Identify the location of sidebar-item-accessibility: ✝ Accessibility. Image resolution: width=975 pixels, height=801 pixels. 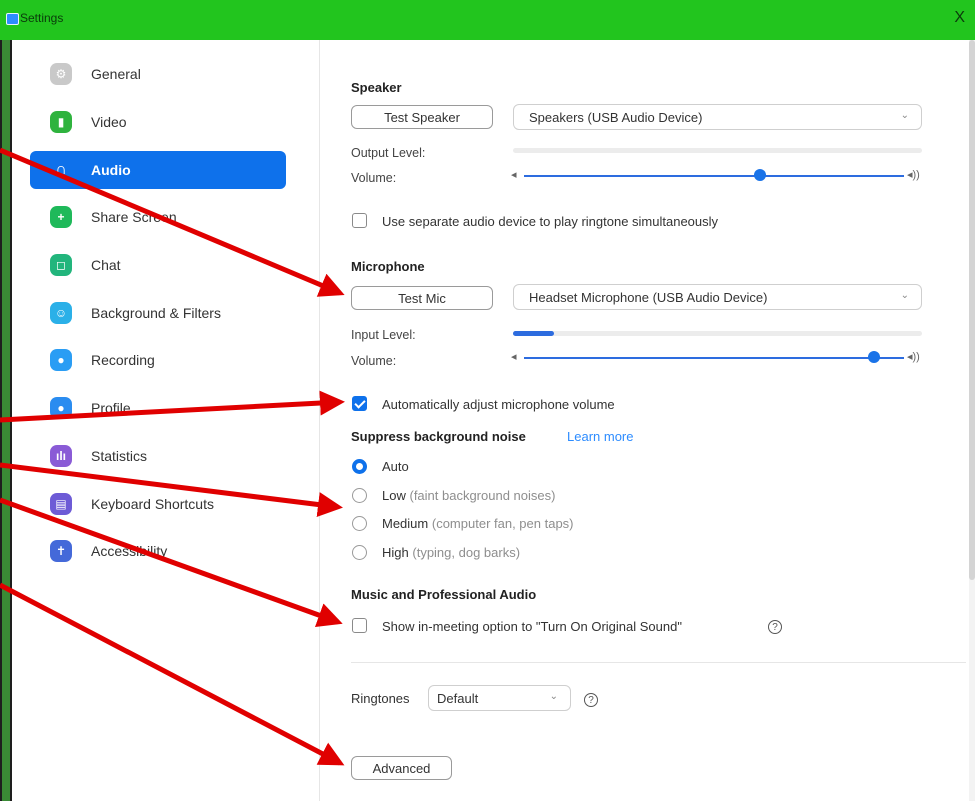
(158, 551).